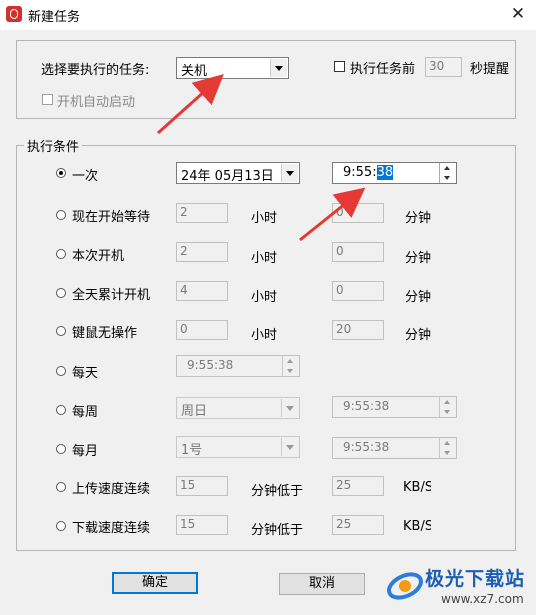  What do you see at coordinates (482, 599) in the screenshot?
I see `watermark-url: www.xz7.com` at bounding box center [482, 599].